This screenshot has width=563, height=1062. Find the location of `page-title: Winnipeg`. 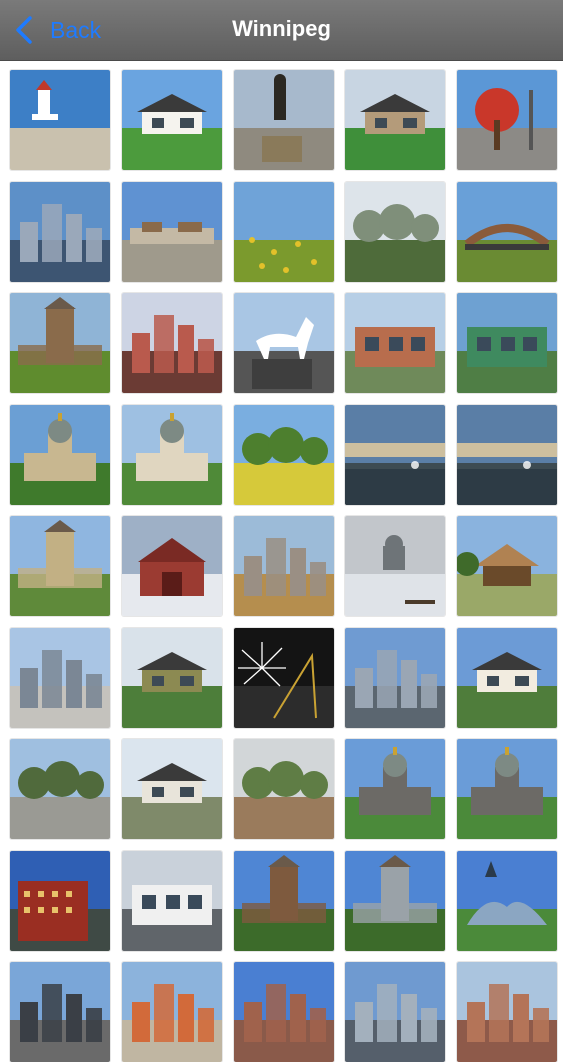

page-title: Winnipeg is located at coordinates (281, 28).